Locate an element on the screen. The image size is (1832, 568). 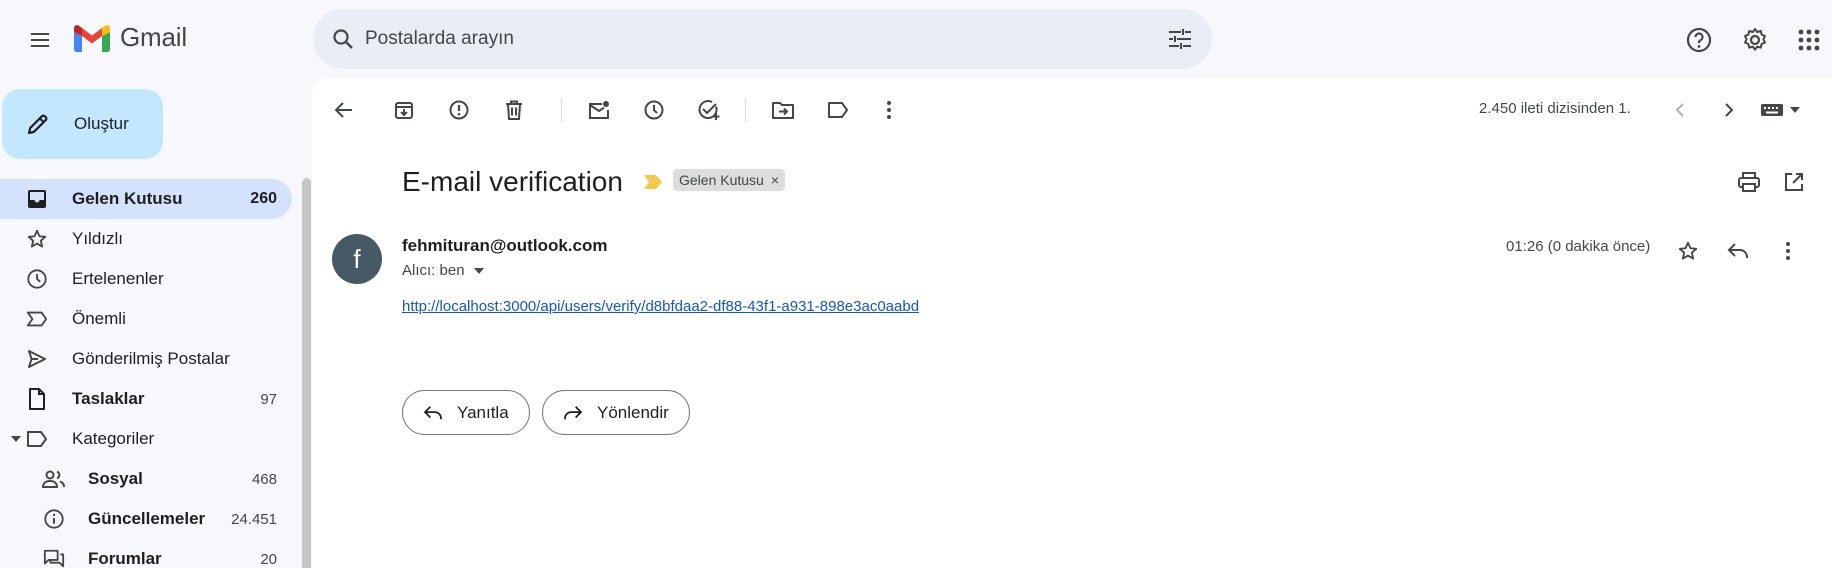
recipient-text: Alıcı: ben is located at coordinates (433, 270).